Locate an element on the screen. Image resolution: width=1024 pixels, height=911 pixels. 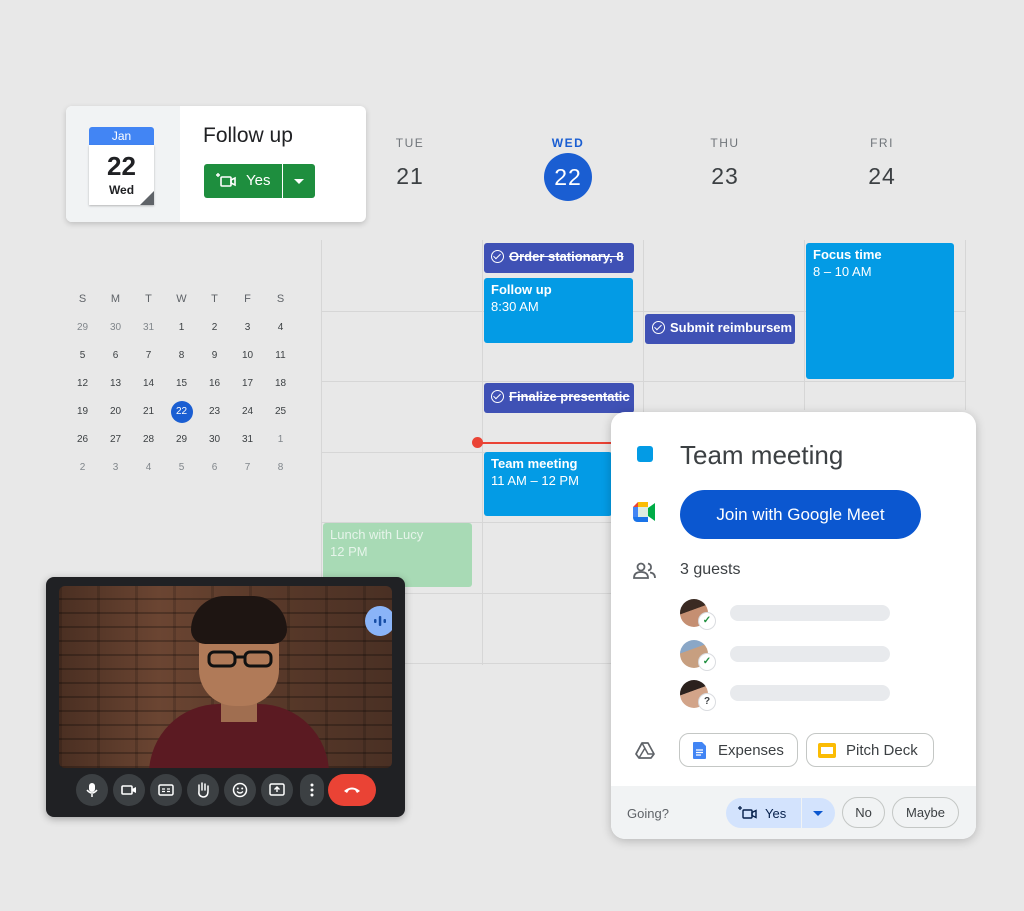
join-google-meet-button: Join with Google Meet is located at coordinates (800, 514).